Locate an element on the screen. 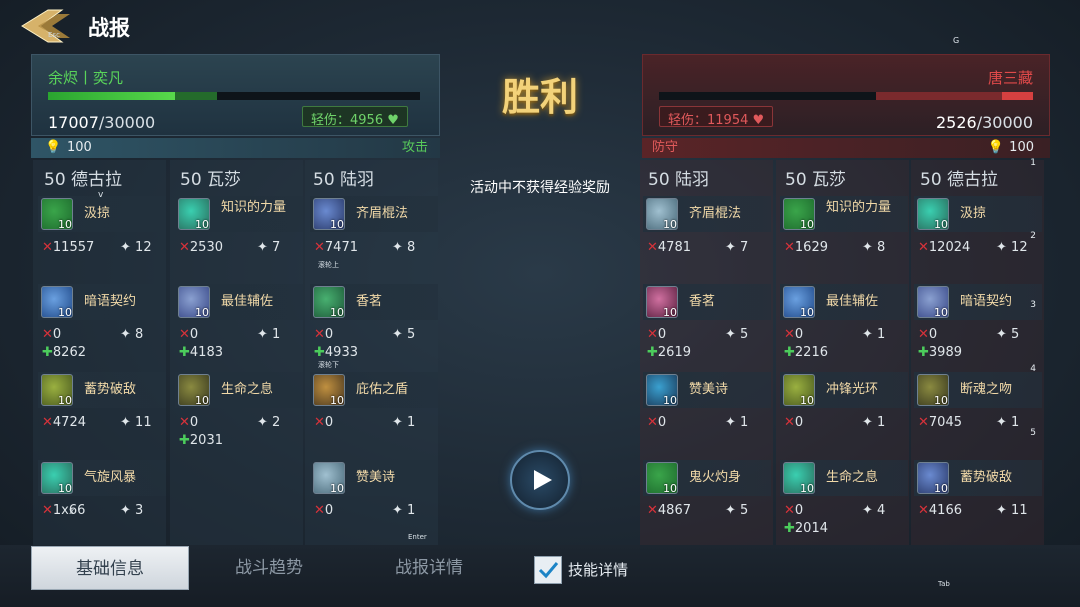 The height and width of the screenshot is (607, 1080). left-stance: 攻击 is located at coordinates (414, 147).